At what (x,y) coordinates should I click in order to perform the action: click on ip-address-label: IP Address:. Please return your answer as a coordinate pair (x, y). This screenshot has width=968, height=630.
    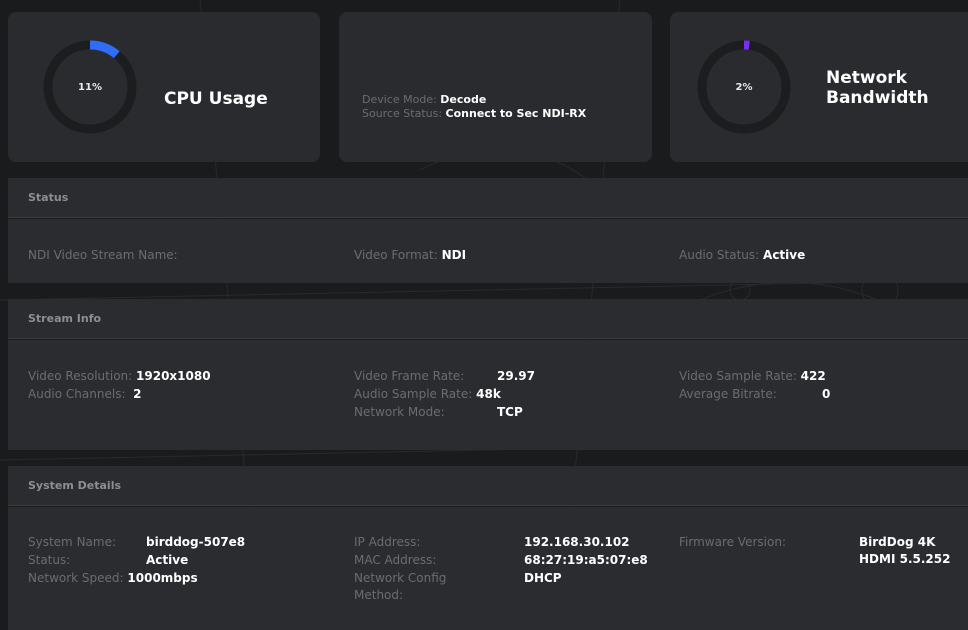
    Looking at the image, I should click on (387, 542).